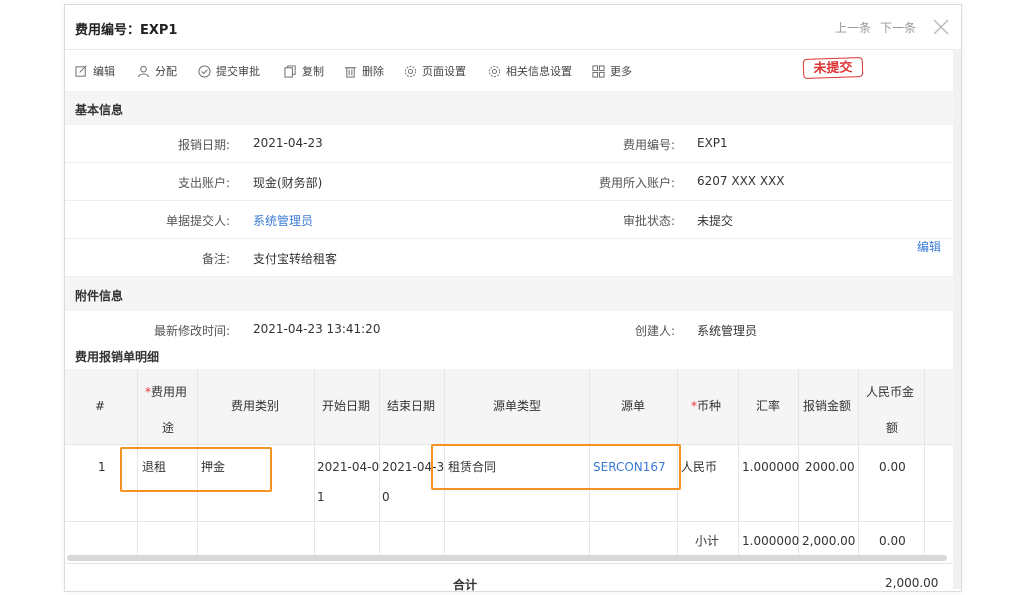 The image size is (1024, 595). What do you see at coordinates (411, 406) in the screenshot?
I see `header-end-date: 结束日期` at bounding box center [411, 406].